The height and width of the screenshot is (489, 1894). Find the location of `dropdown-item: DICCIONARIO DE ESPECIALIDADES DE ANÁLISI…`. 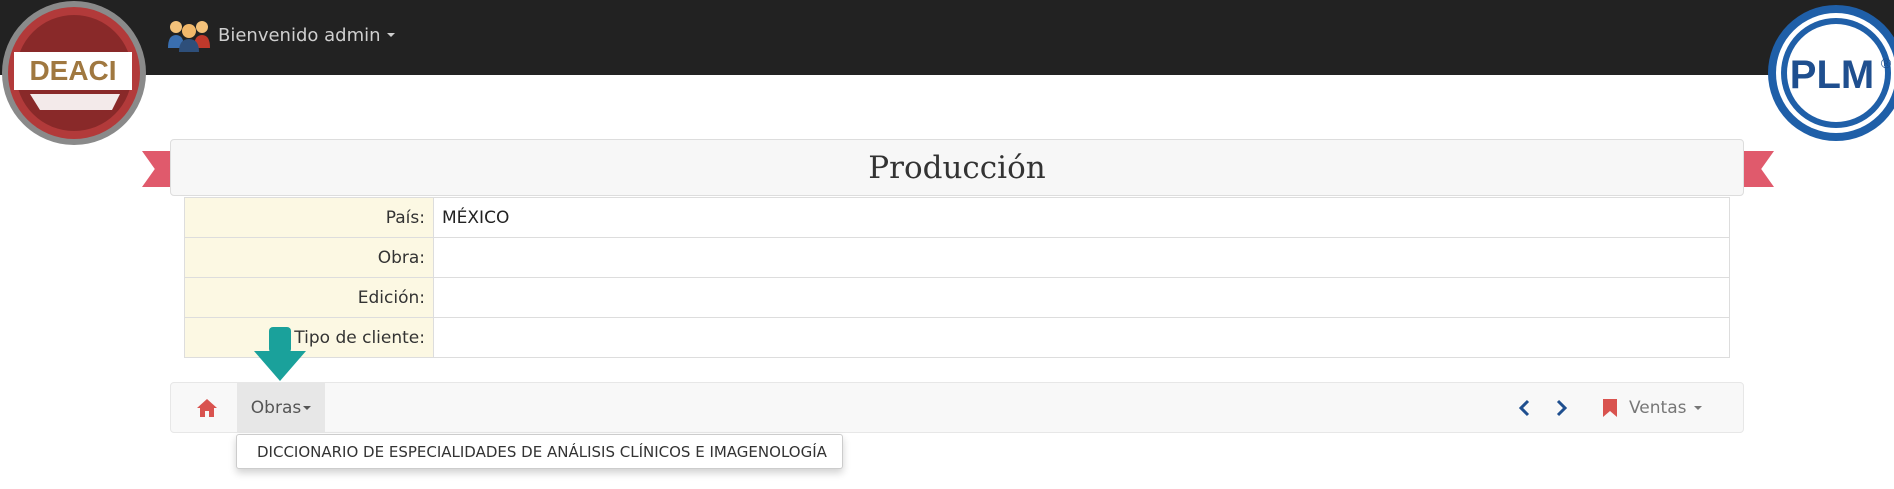

dropdown-item: DICCIONARIO DE ESPECIALIDADES DE ANÁLISI… is located at coordinates (539, 452).